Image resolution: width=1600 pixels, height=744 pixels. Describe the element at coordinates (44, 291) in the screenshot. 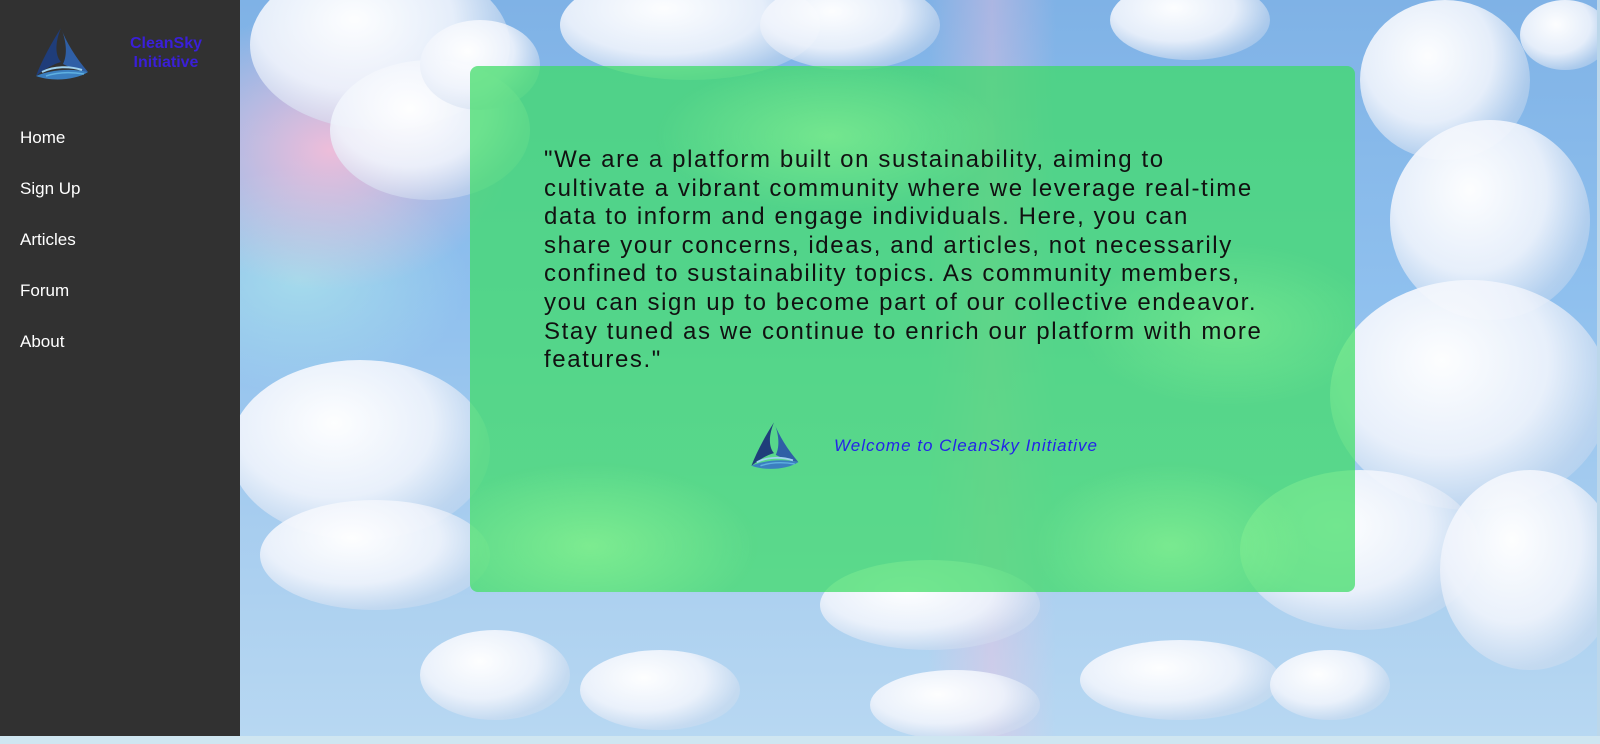

I see `sidebar-item-forum: Forum` at that location.